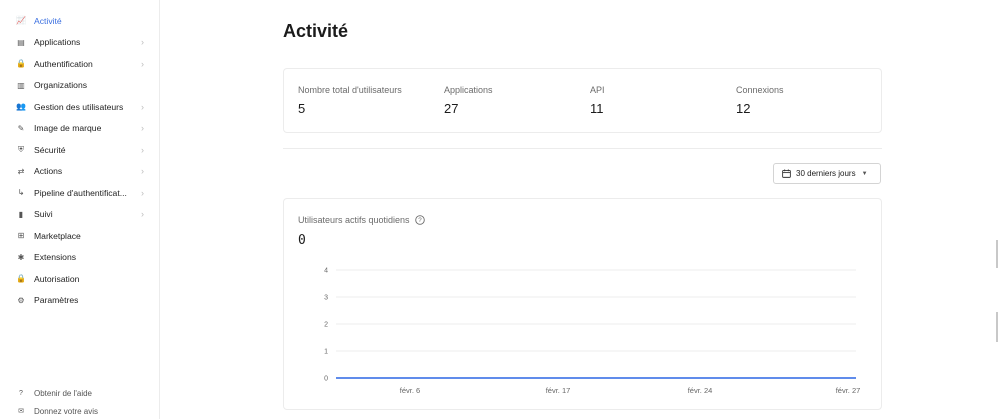 This screenshot has width=1000, height=419. Describe the element at coordinates (80, 172) in the screenshot. I see `sidebar-item-7: ⇄ Actions ›` at that location.